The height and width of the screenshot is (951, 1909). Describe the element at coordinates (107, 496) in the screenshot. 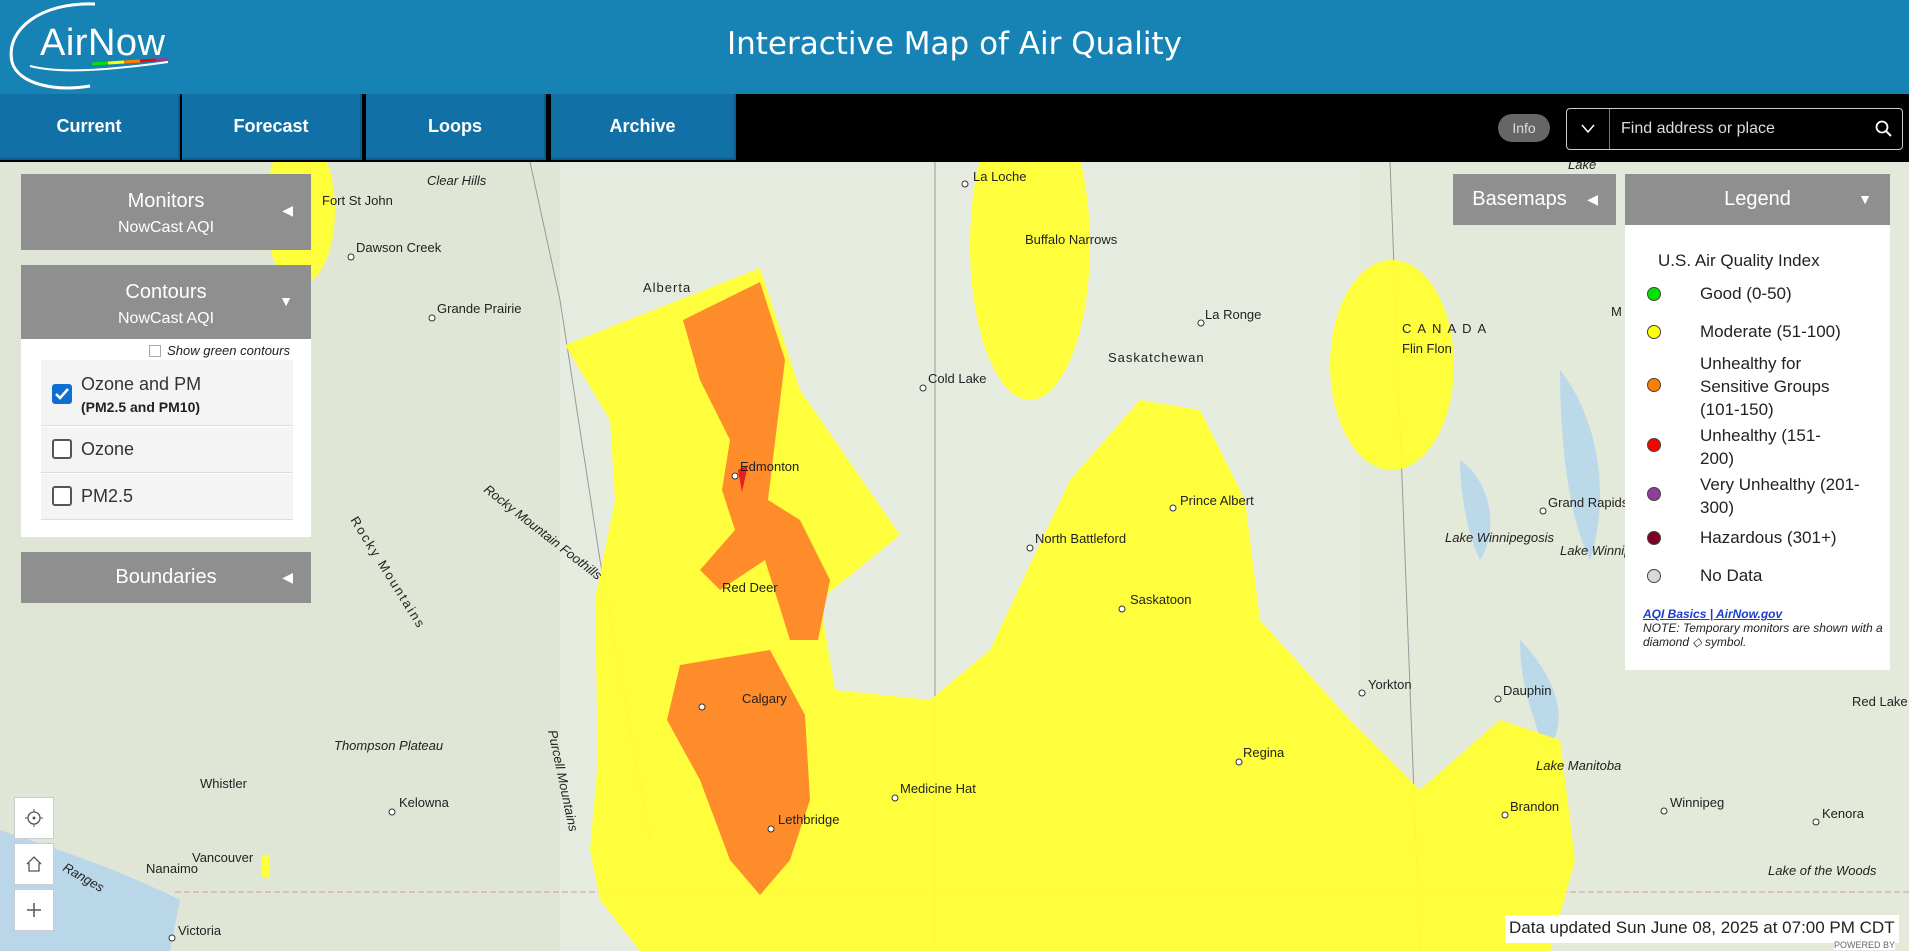

I see `option-label: PM2.5` at that location.